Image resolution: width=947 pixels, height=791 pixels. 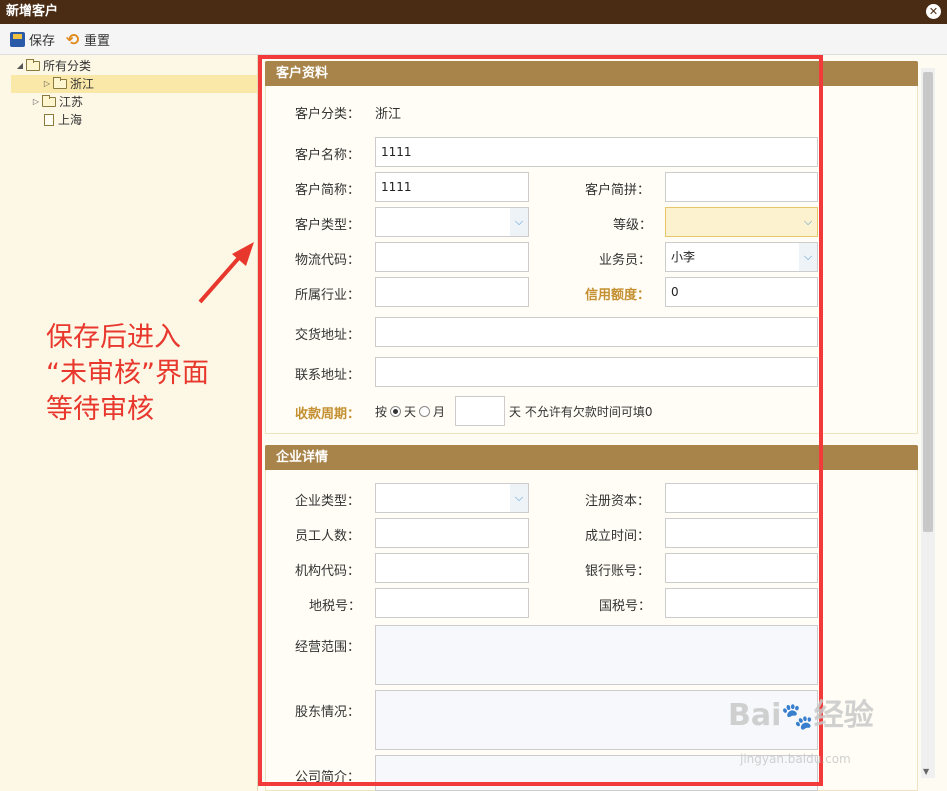 I want to click on save-icon, so click(x=17, y=39).